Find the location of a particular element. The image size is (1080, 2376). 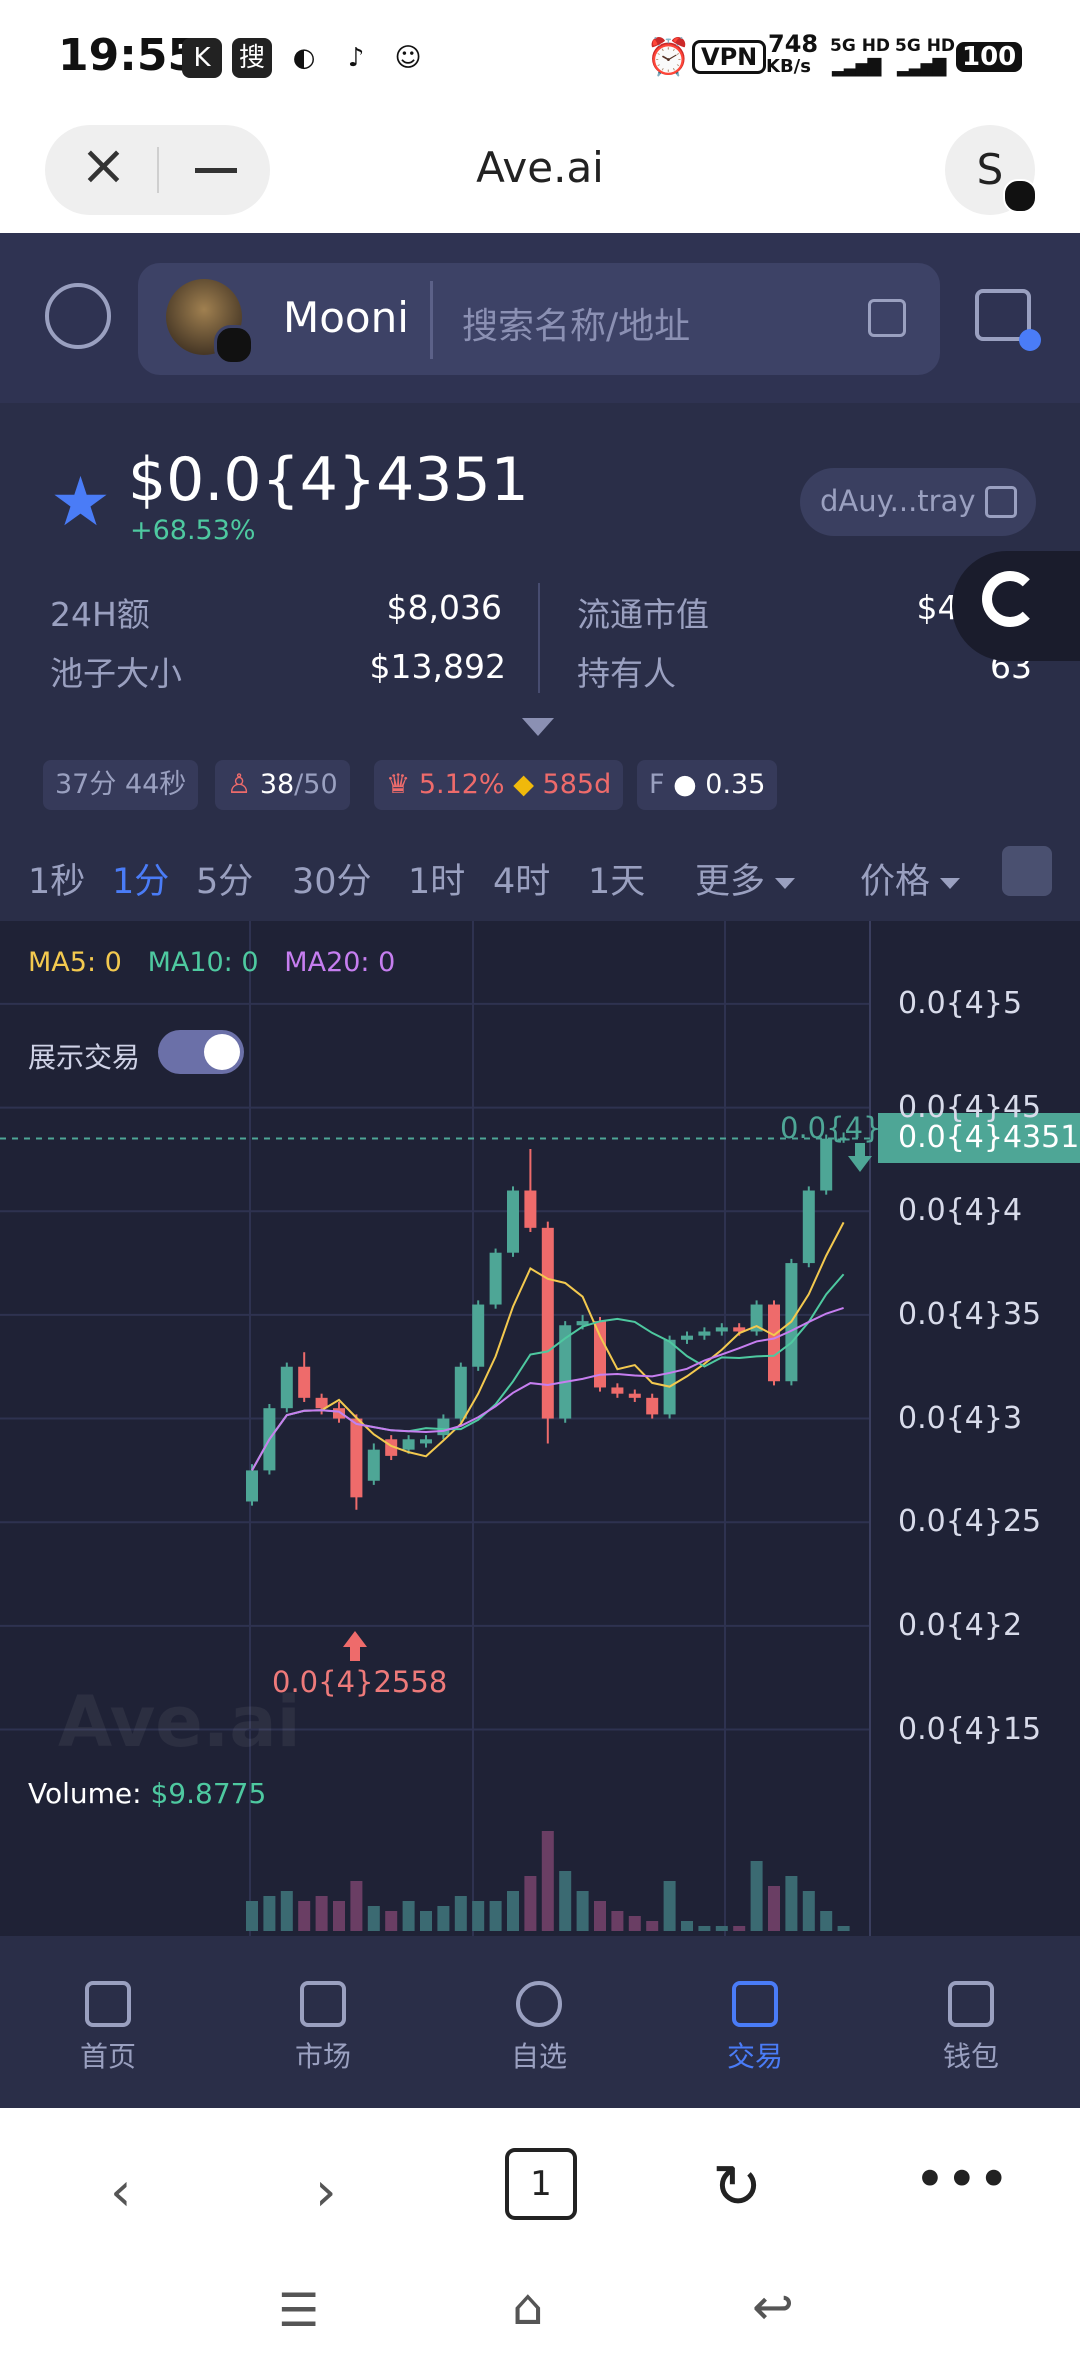

back-icon: ‹ is located at coordinates (121, 2191).